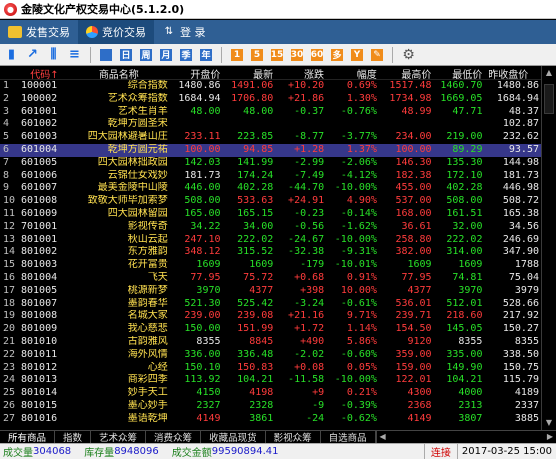 This screenshot has height=459, width=556. What do you see at coordinates (419, 290) in the screenshot?
I see `table-cell: 4377` at bounding box center [419, 290].